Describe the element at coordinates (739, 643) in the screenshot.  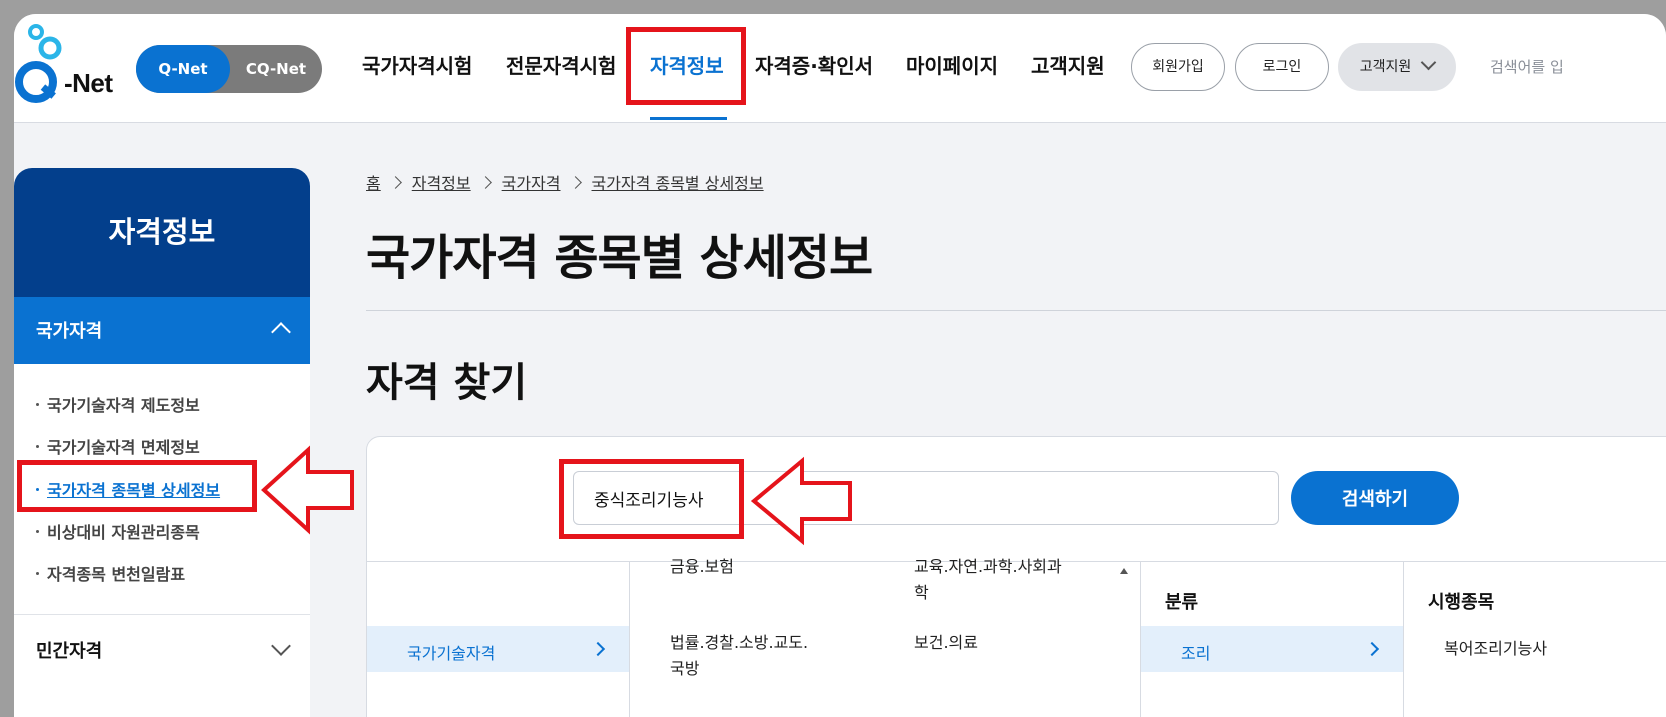
I see `list-item: 법률.경찰.소방.교도.` at that location.